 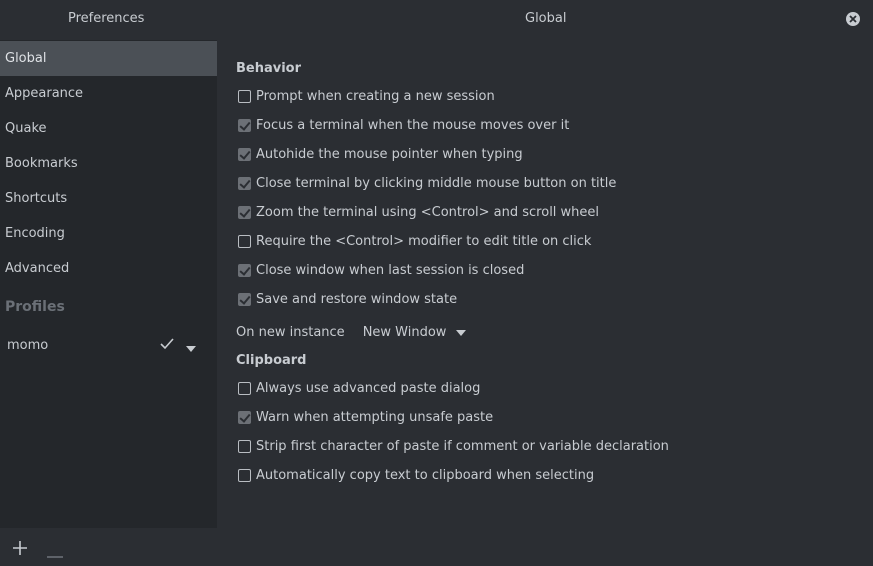 I want to click on page-title: Global, so click(x=546, y=18).